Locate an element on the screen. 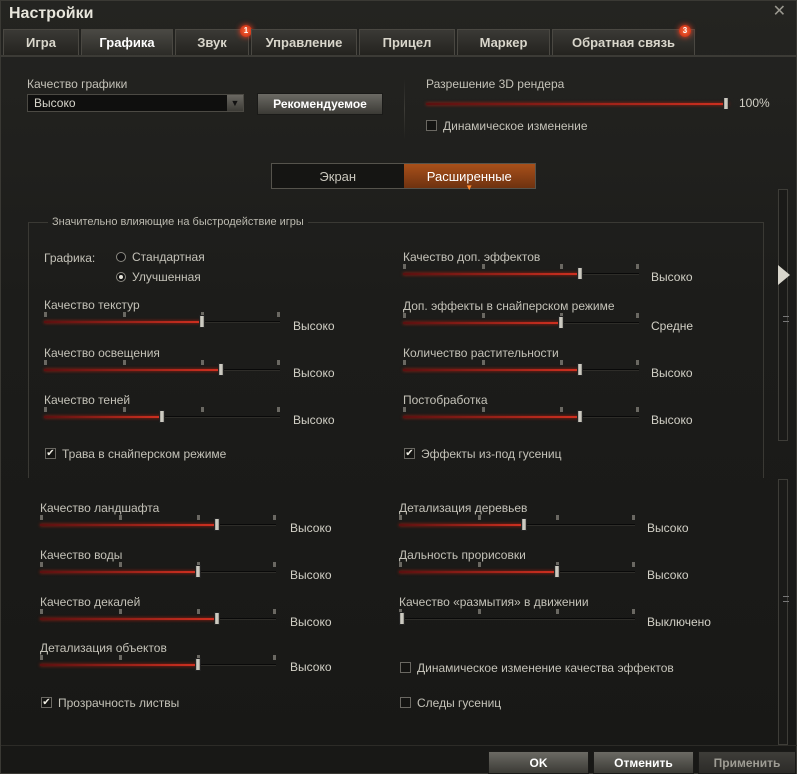 The width and height of the screenshot is (797, 774). render-resolution-value: 100% is located at coordinates (754, 103).